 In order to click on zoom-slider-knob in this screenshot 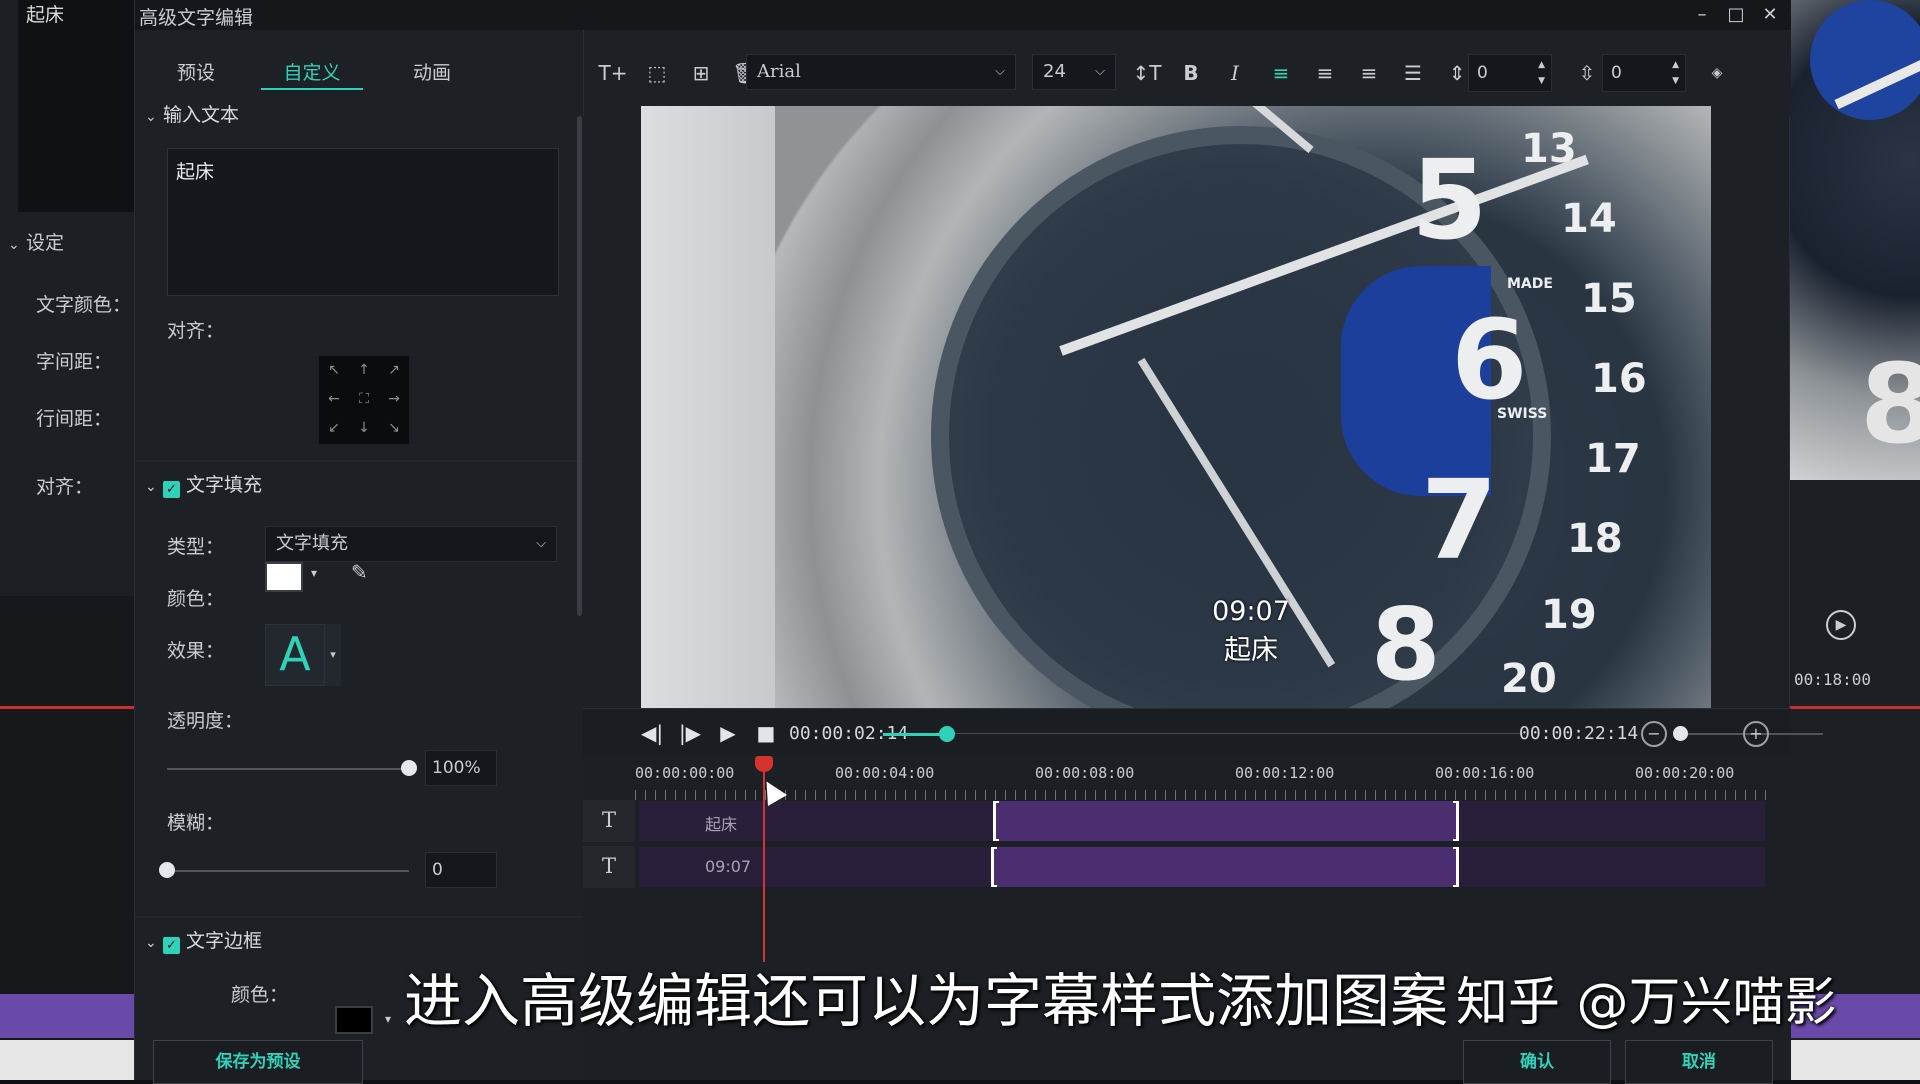, I will do `click(1680, 733)`.